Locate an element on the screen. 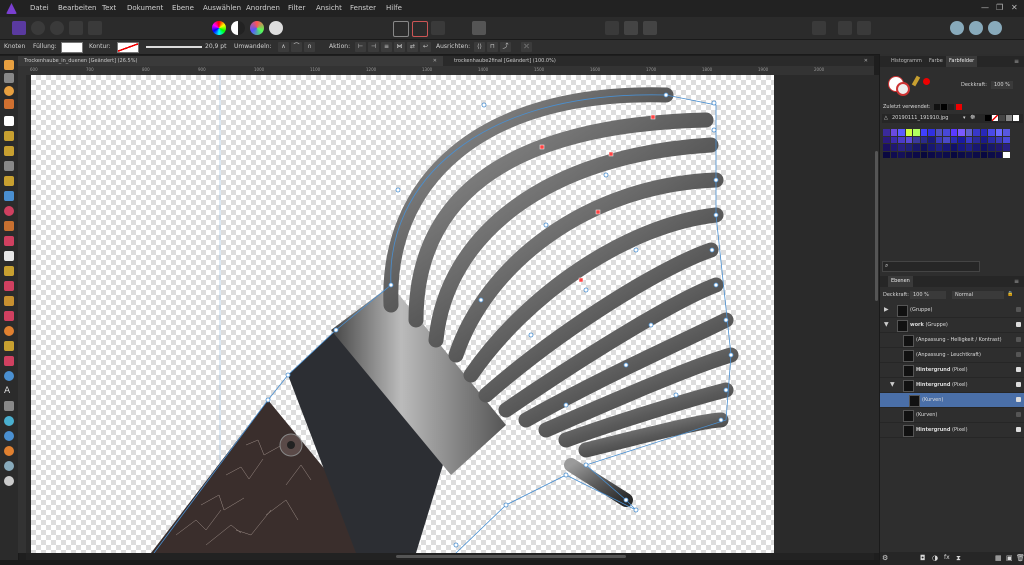 The width and height of the screenshot is (1024, 565). tab-layers: Ebenen is located at coordinates (900, 281).